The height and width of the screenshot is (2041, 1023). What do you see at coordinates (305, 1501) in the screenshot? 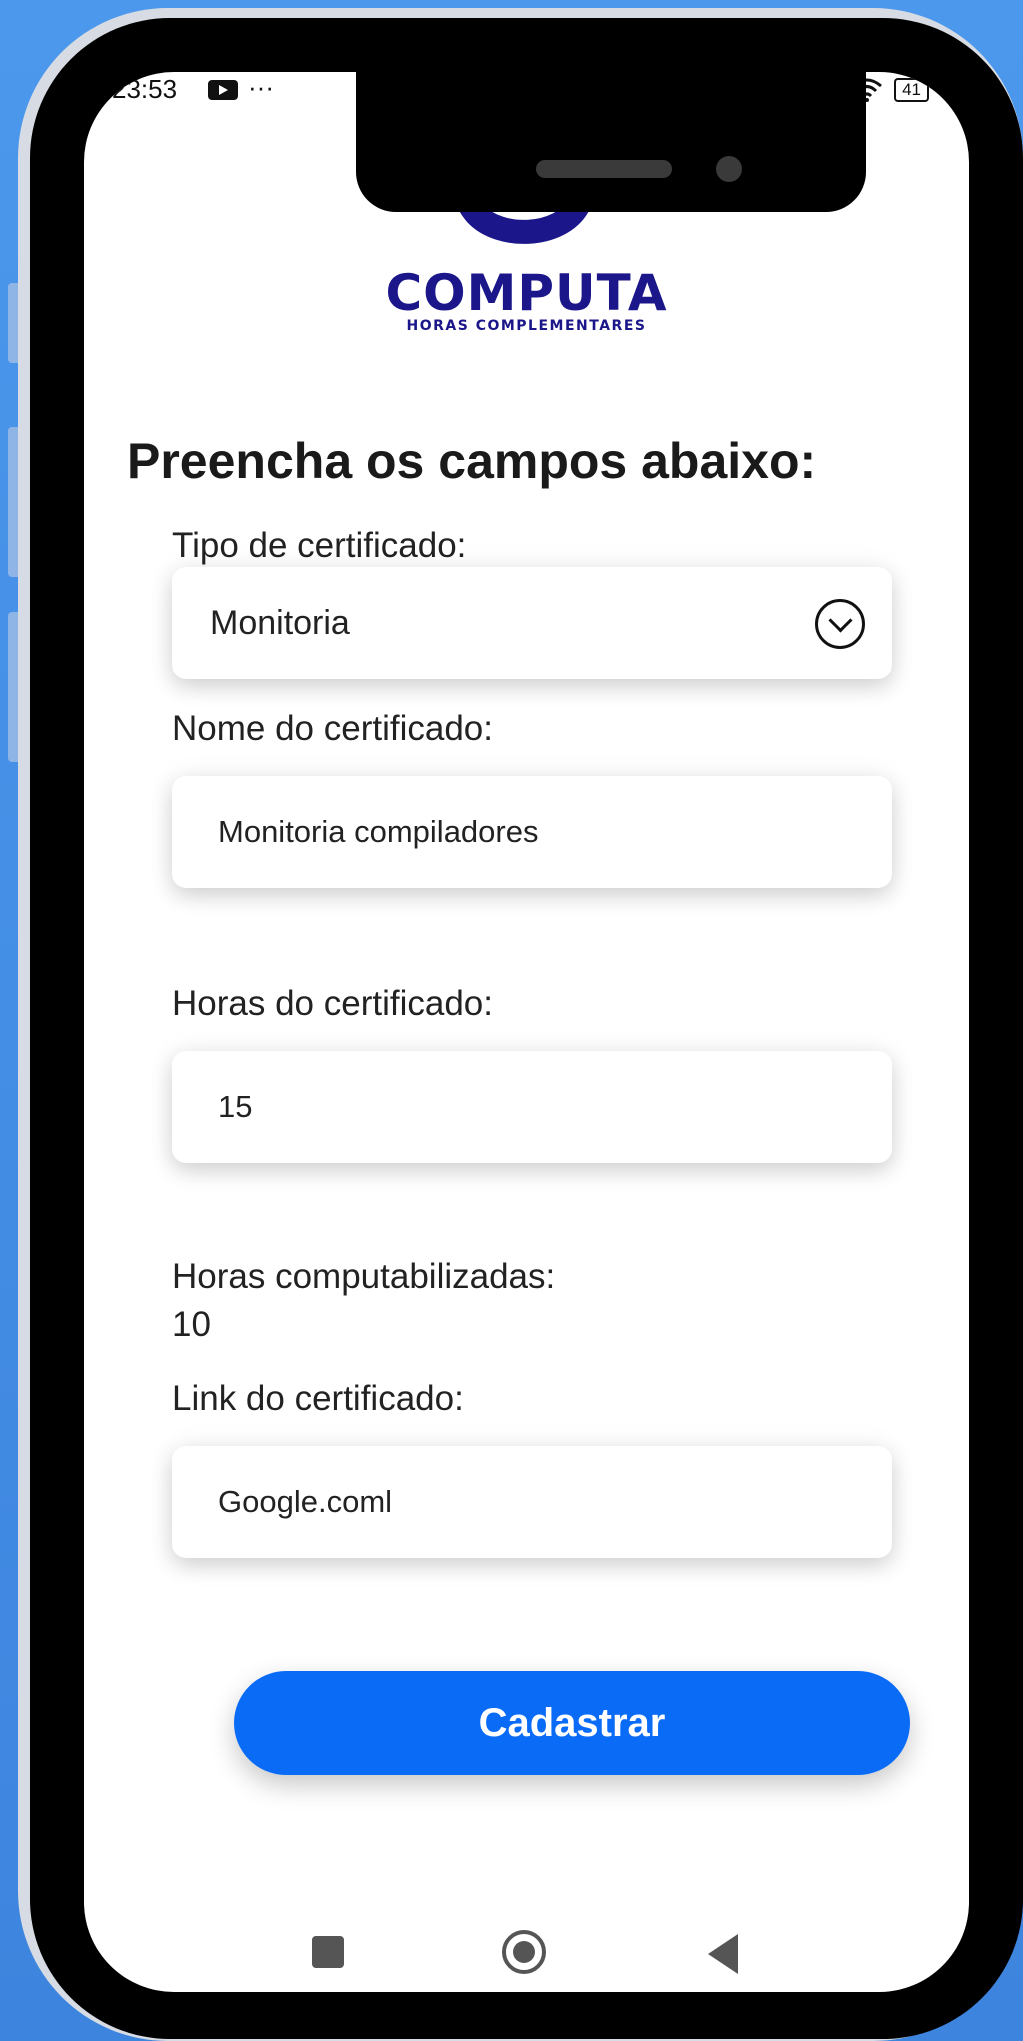
I see `link-input-value: Google.coml` at bounding box center [305, 1501].